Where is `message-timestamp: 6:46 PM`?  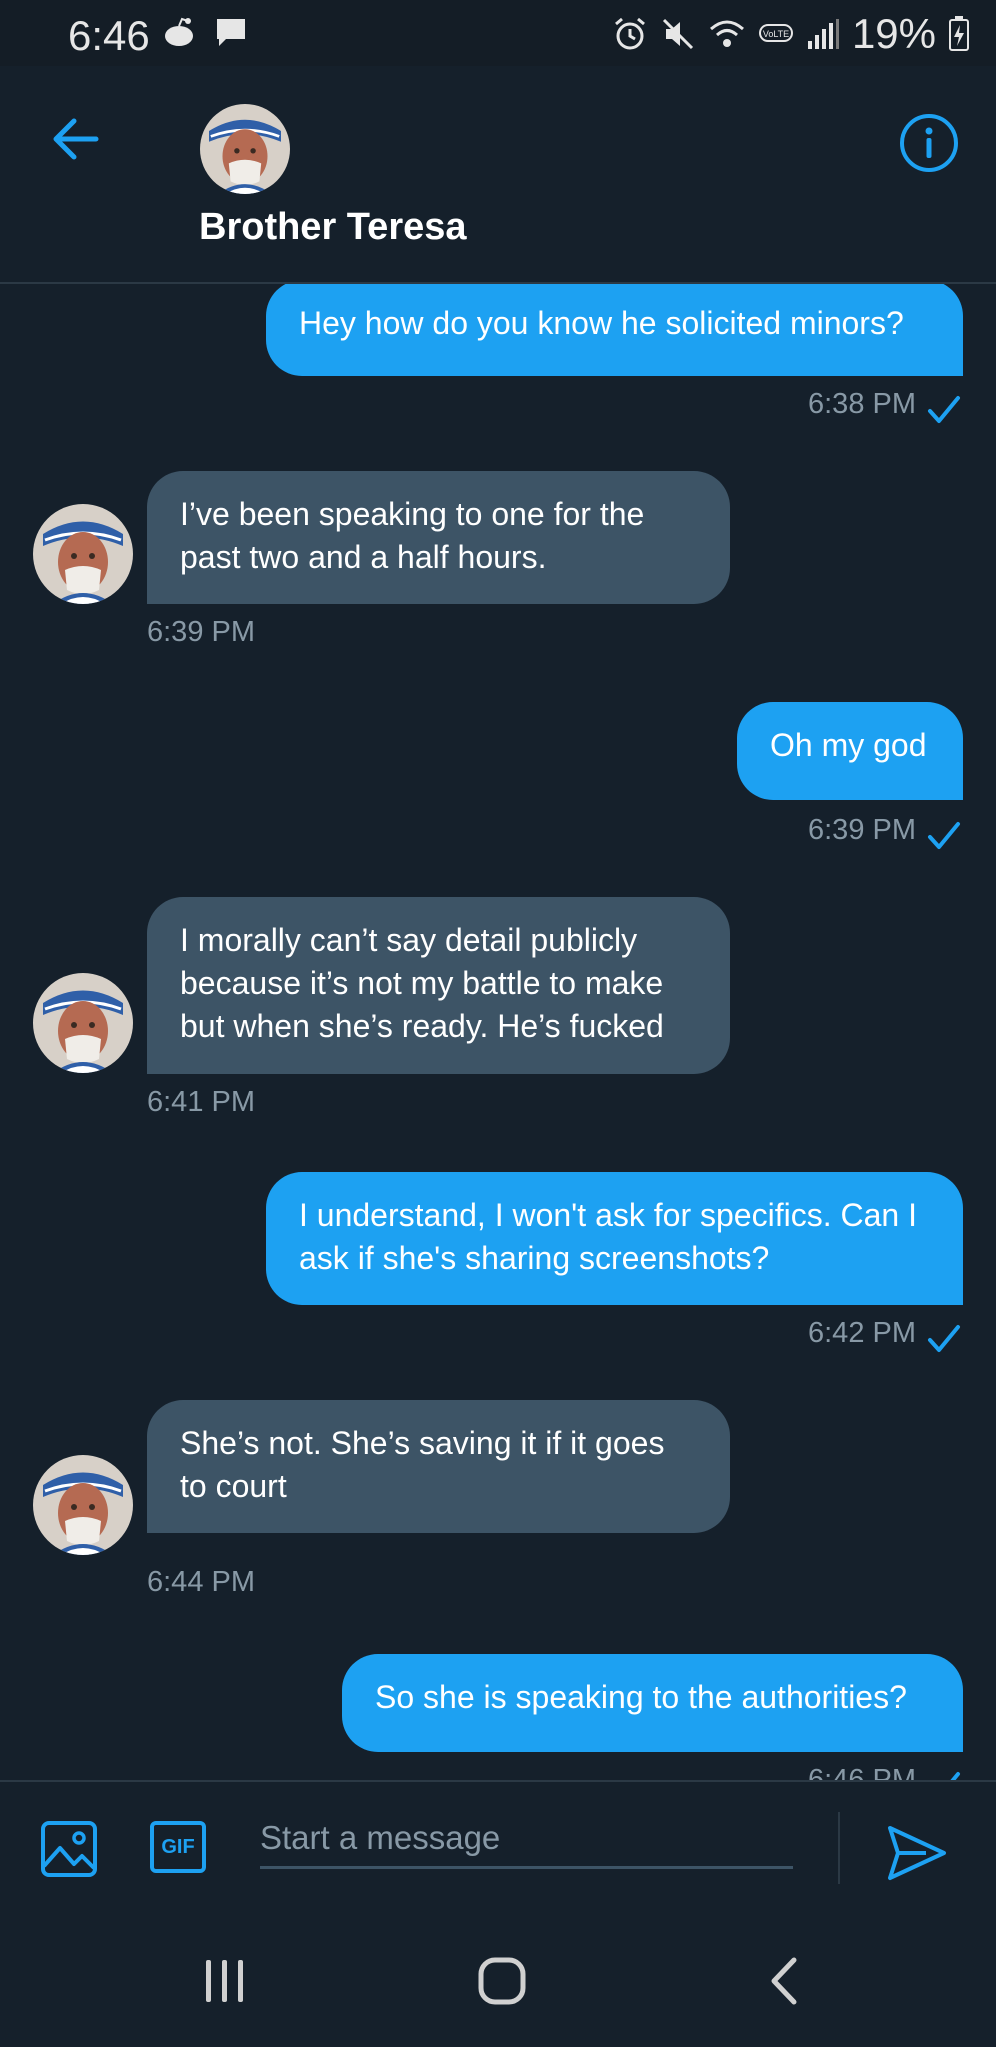
message-timestamp: 6:46 PM is located at coordinates (862, 1772).